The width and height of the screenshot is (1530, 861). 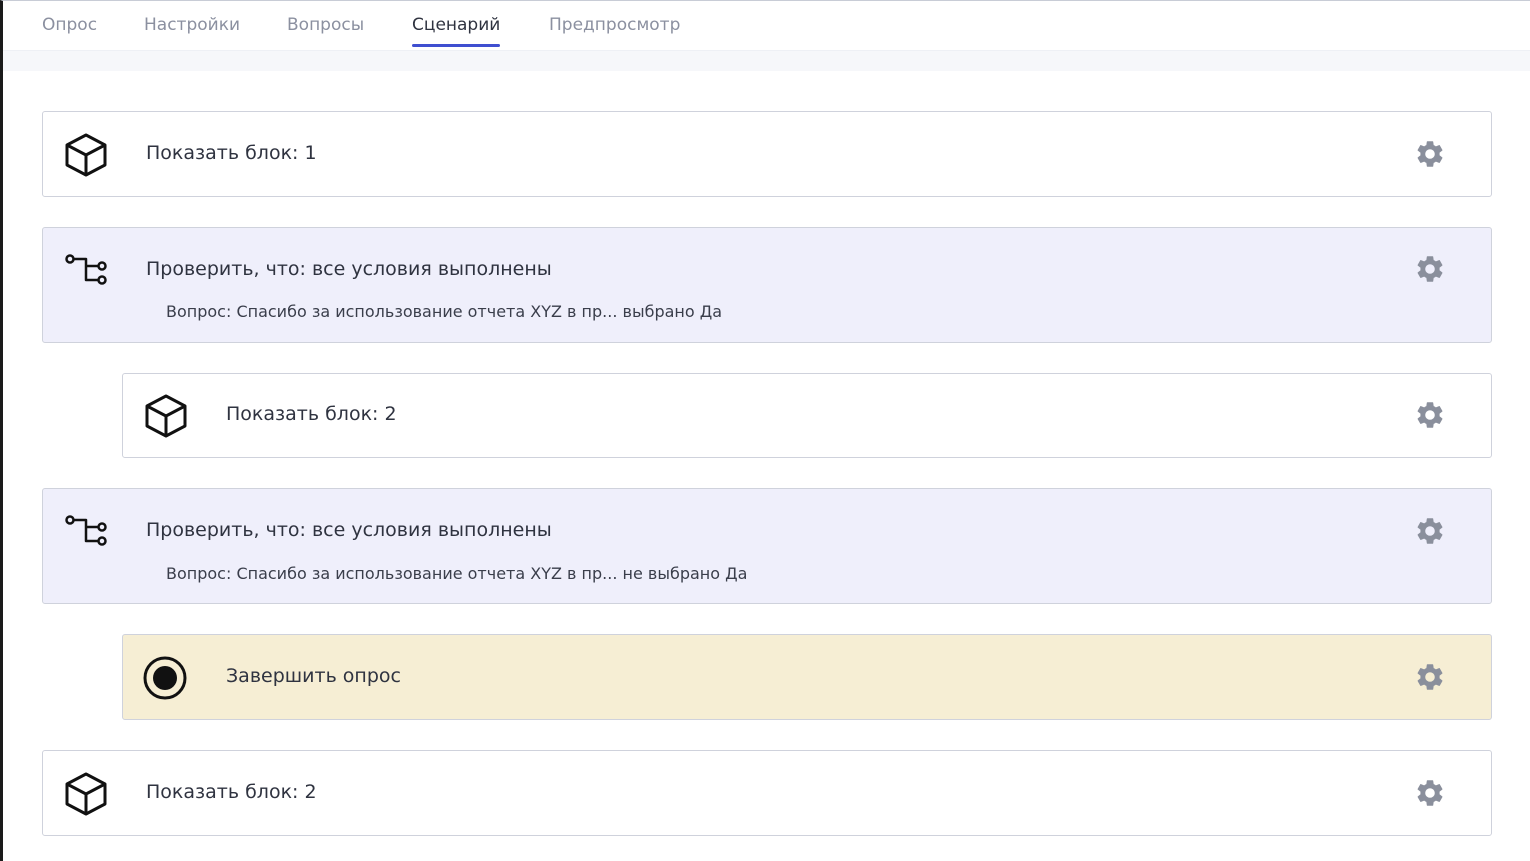 I want to click on tab-survey: Опрос, so click(x=69, y=31).